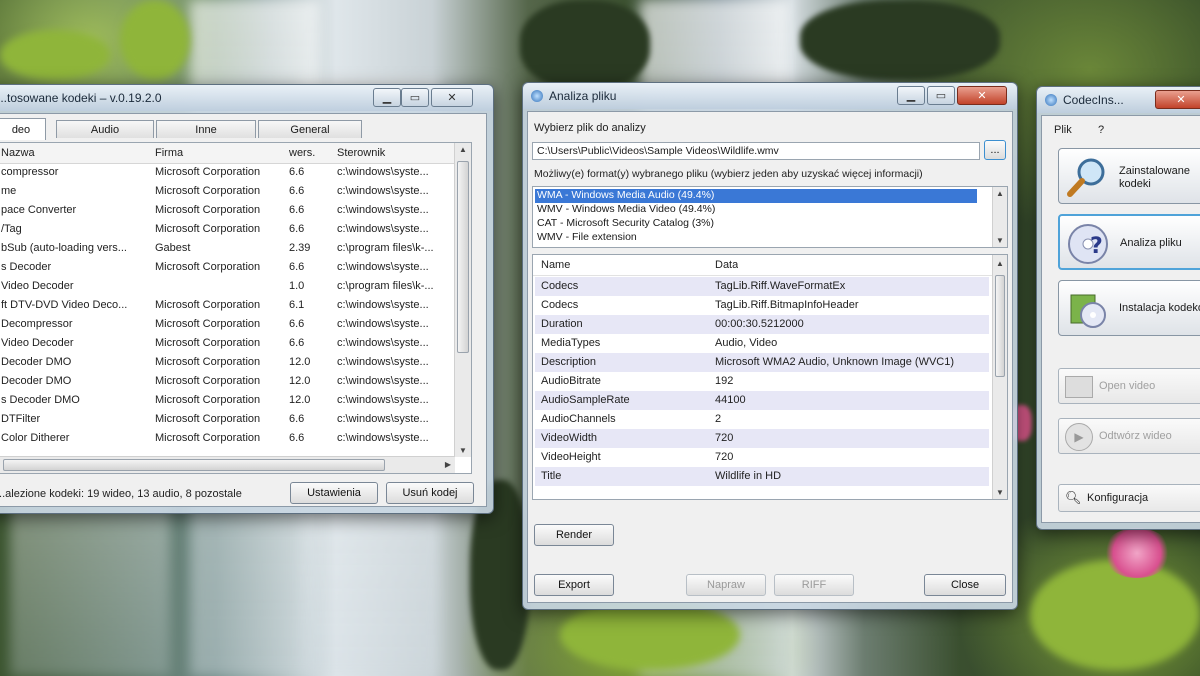 Image resolution: width=1200 pixels, height=676 pixels. I want to click on property-row: Title Wildlife in HD, so click(762, 476).